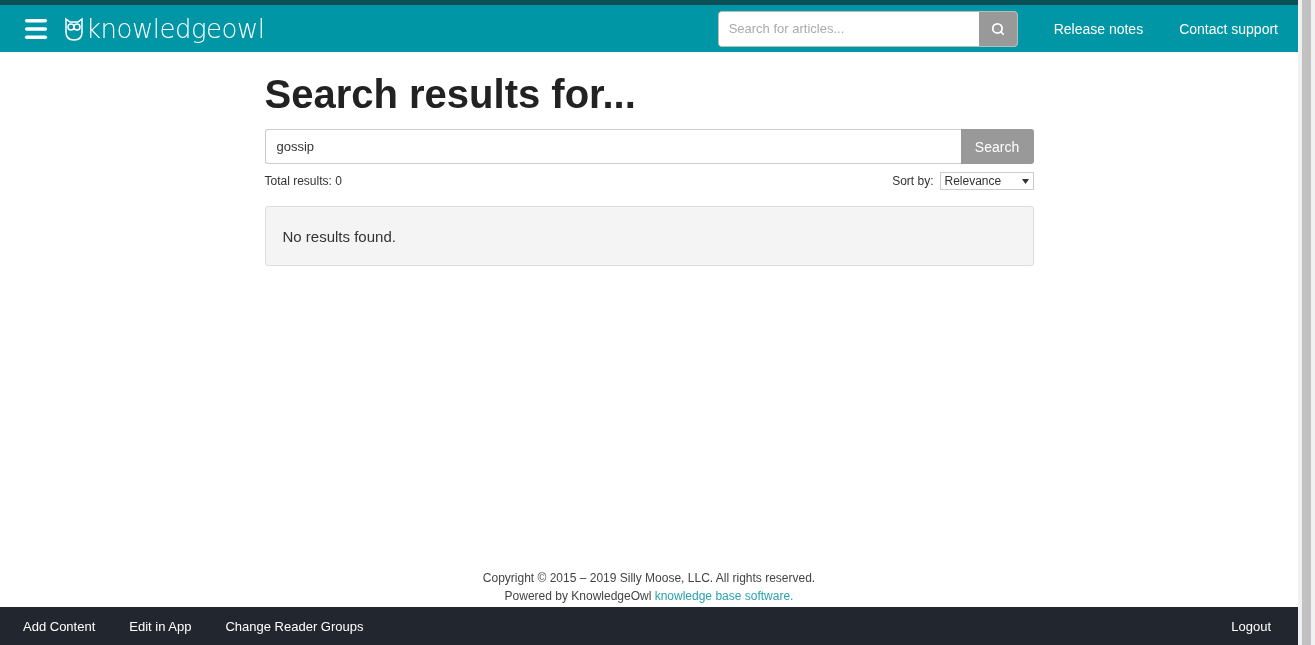 The image size is (1315, 645). What do you see at coordinates (294, 626) in the screenshot?
I see `admin-link: Change Reader Groups` at bounding box center [294, 626].